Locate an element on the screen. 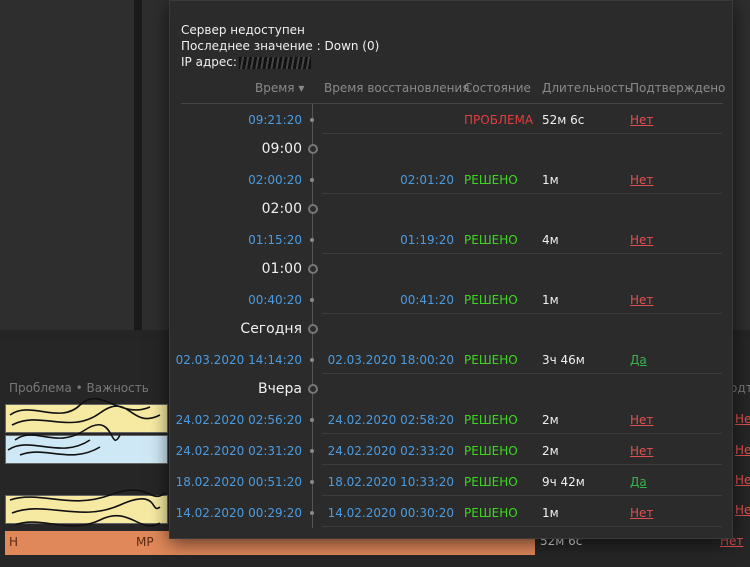  bg-ack-link-3: Нет is located at coordinates (742, 480).